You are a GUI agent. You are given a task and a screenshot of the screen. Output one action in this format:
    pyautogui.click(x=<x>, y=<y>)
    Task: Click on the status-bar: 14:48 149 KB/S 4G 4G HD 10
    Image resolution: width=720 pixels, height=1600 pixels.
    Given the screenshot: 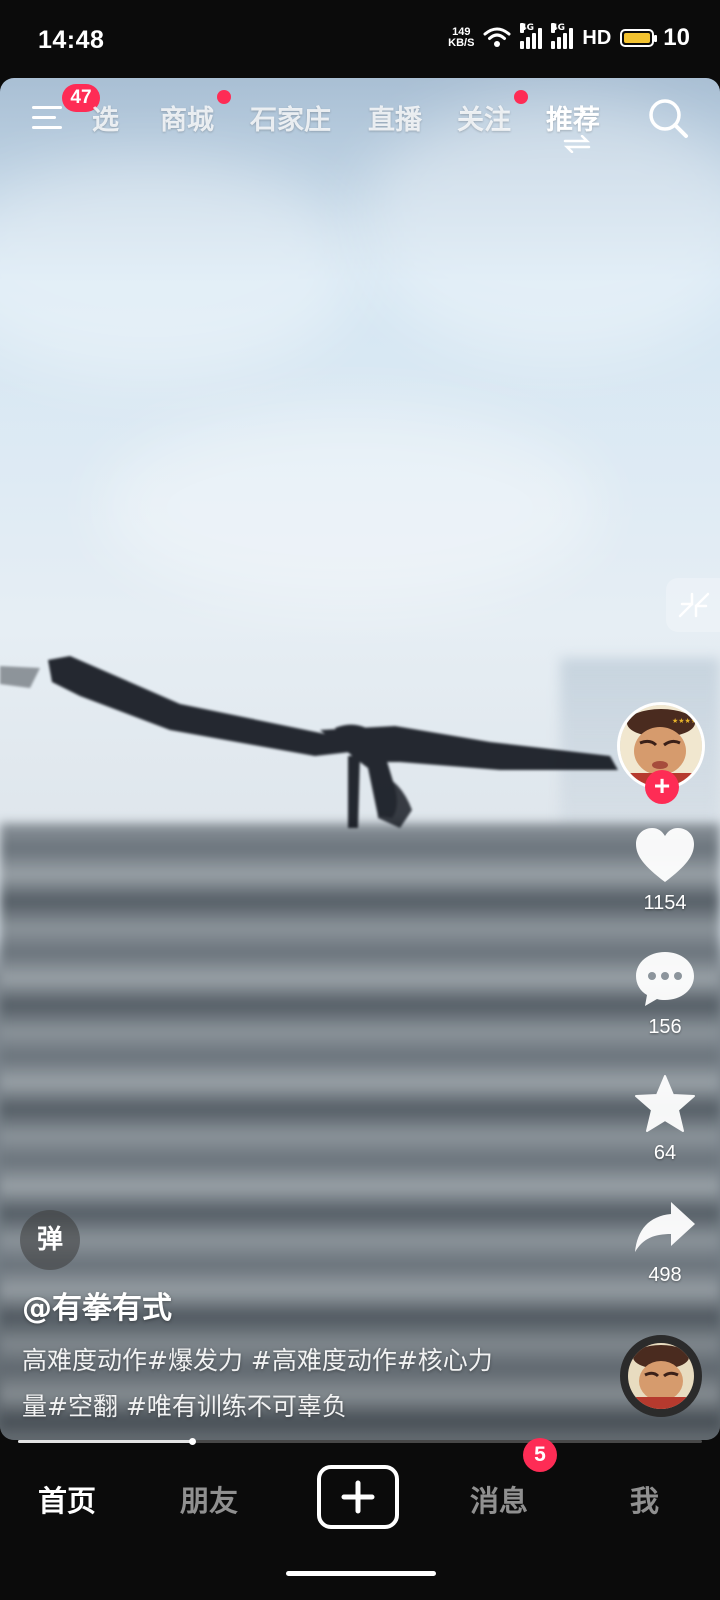 What is the action you would take?
    pyautogui.click(x=360, y=39)
    